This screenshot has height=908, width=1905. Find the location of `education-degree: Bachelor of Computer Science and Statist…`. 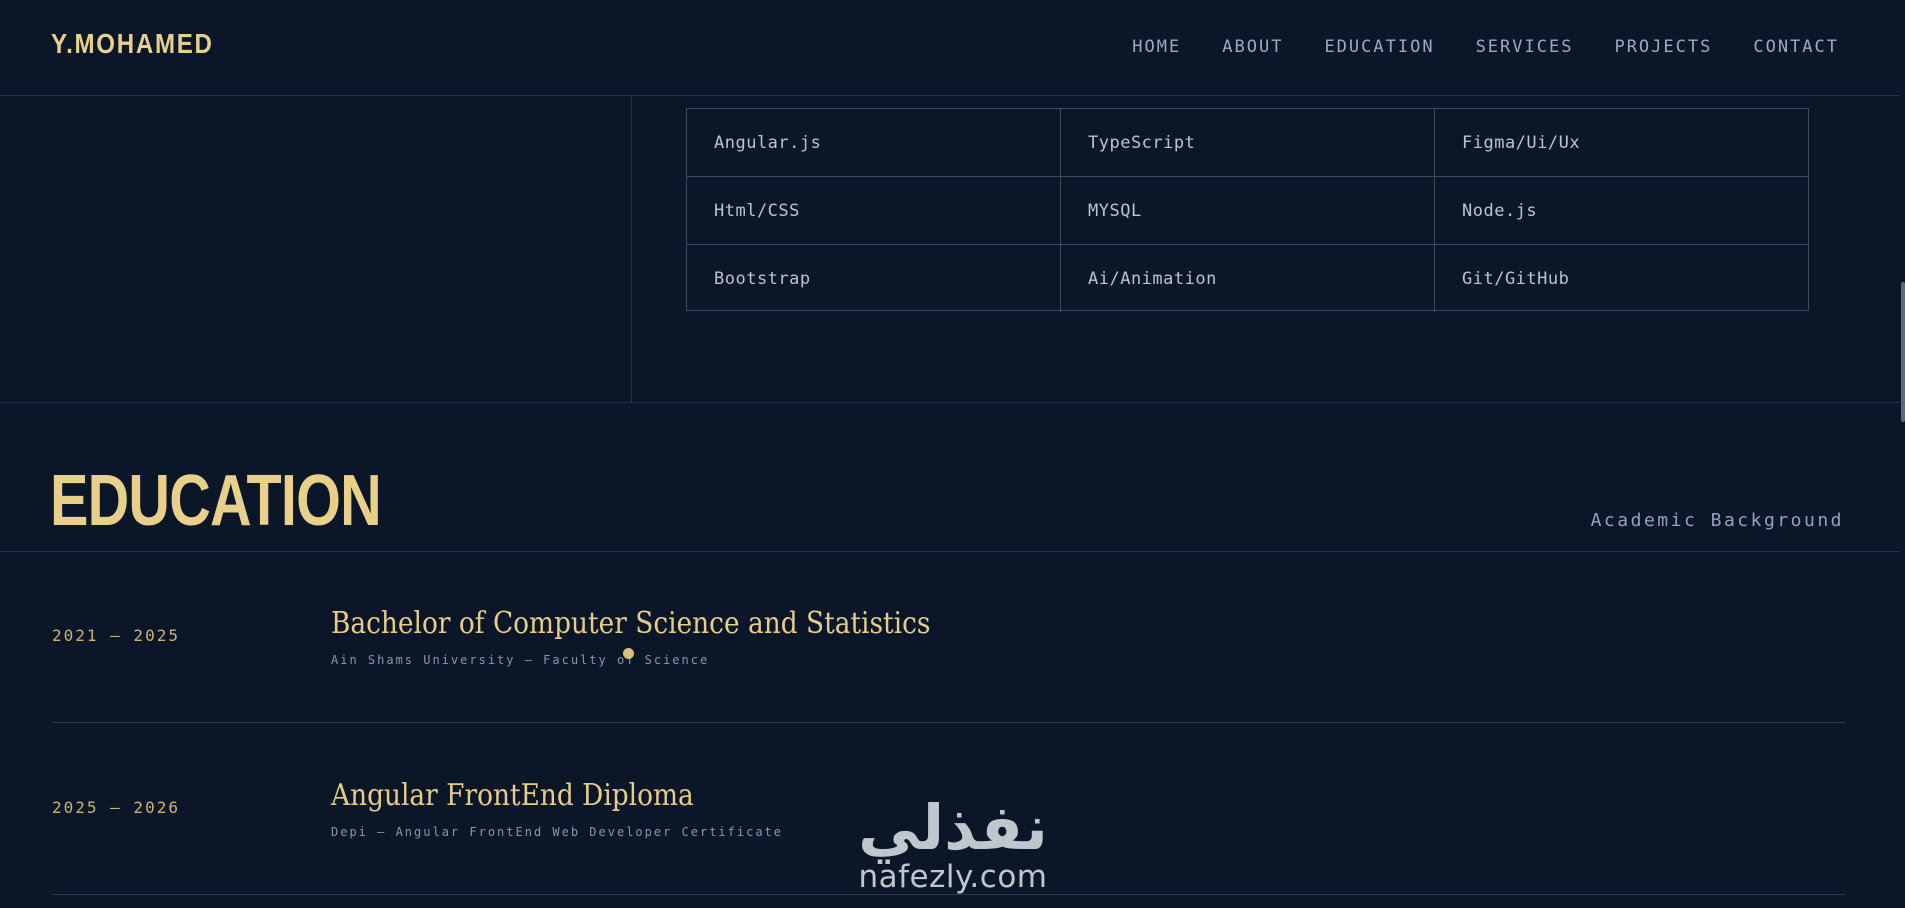

education-degree: Bachelor of Computer Science and Statist… is located at coordinates (631, 623).